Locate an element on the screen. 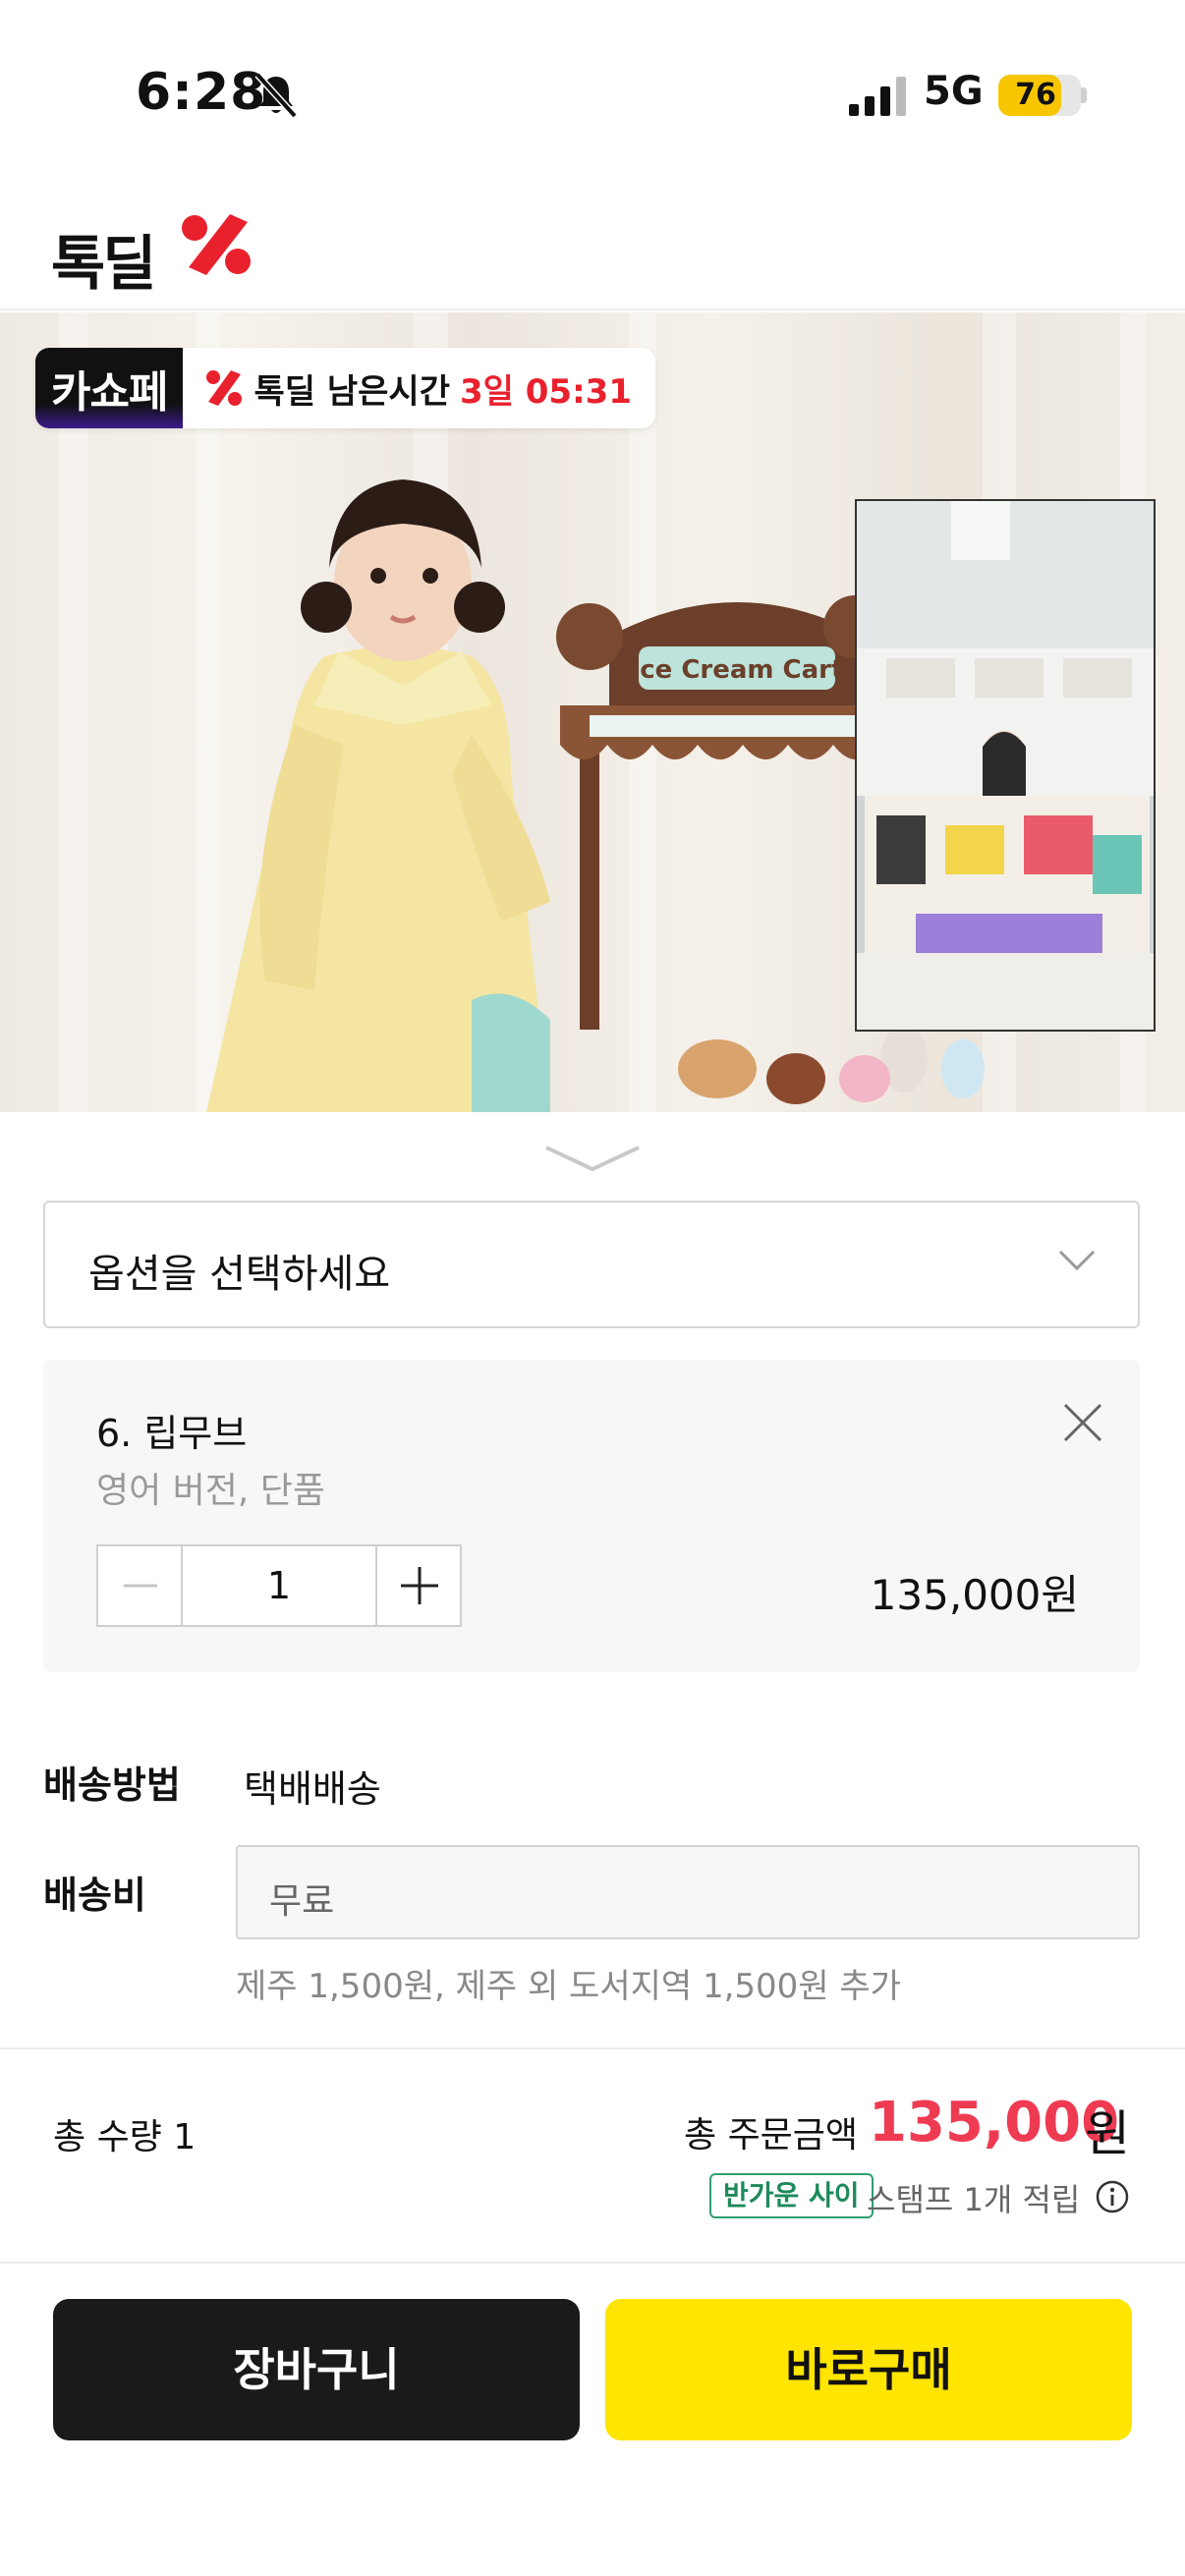 Image resolution: width=1185 pixels, height=2576 pixels. decrease-quantity-button is located at coordinates (140, 1585).